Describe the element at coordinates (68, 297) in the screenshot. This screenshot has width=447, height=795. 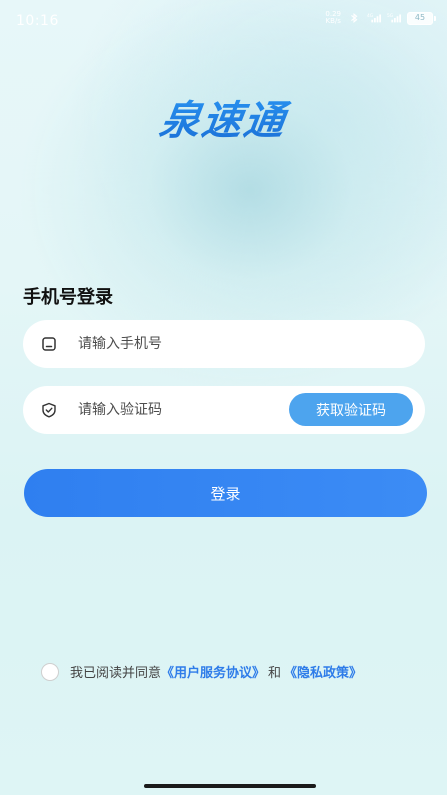
I see `login-title: 手机号登录` at that location.